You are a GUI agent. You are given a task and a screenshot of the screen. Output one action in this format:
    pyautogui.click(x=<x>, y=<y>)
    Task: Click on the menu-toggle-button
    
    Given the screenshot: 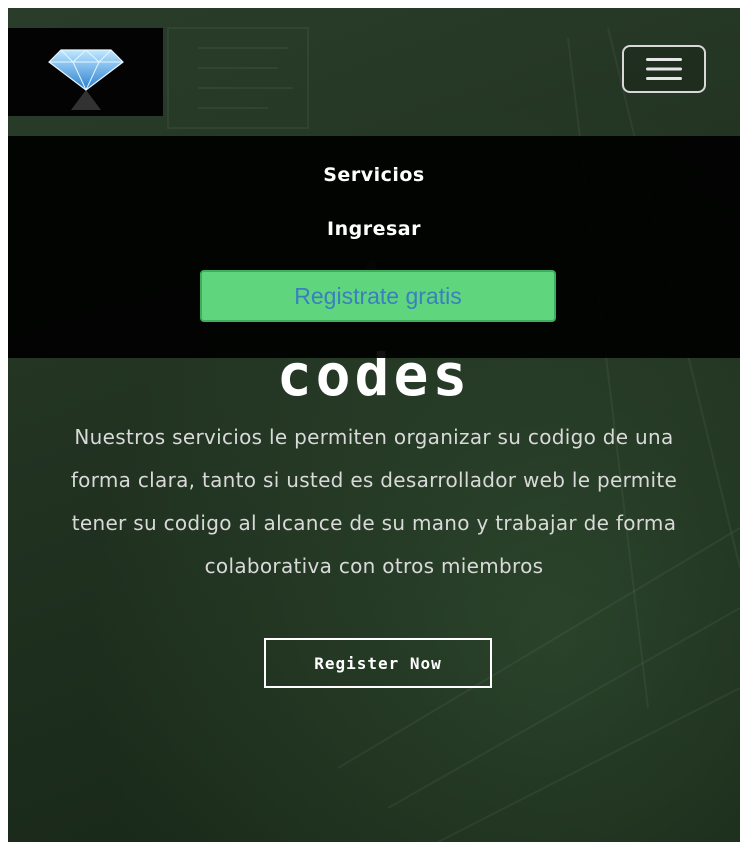 What is the action you would take?
    pyautogui.click(x=664, y=69)
    